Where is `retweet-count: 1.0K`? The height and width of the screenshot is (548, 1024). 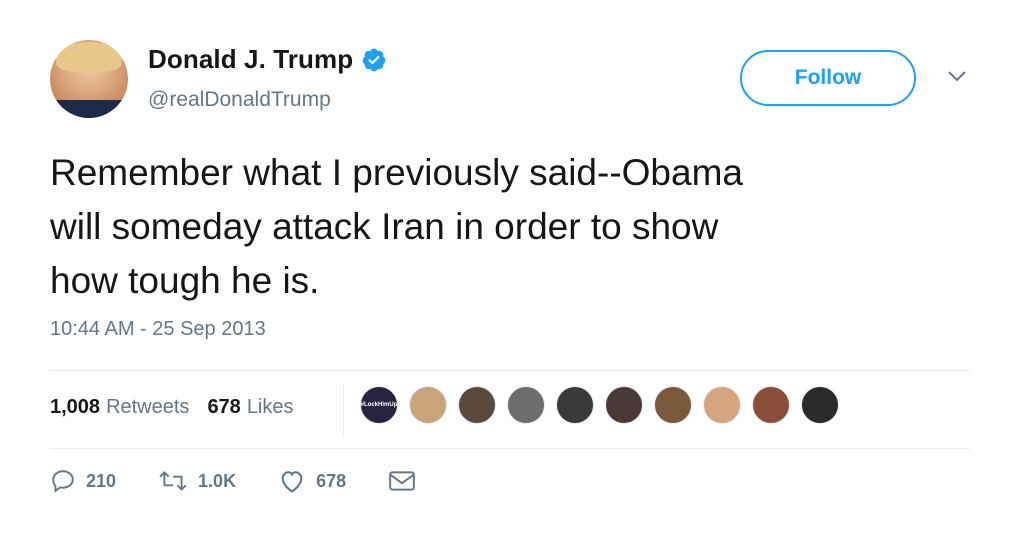 retweet-count: 1.0K is located at coordinates (217, 480).